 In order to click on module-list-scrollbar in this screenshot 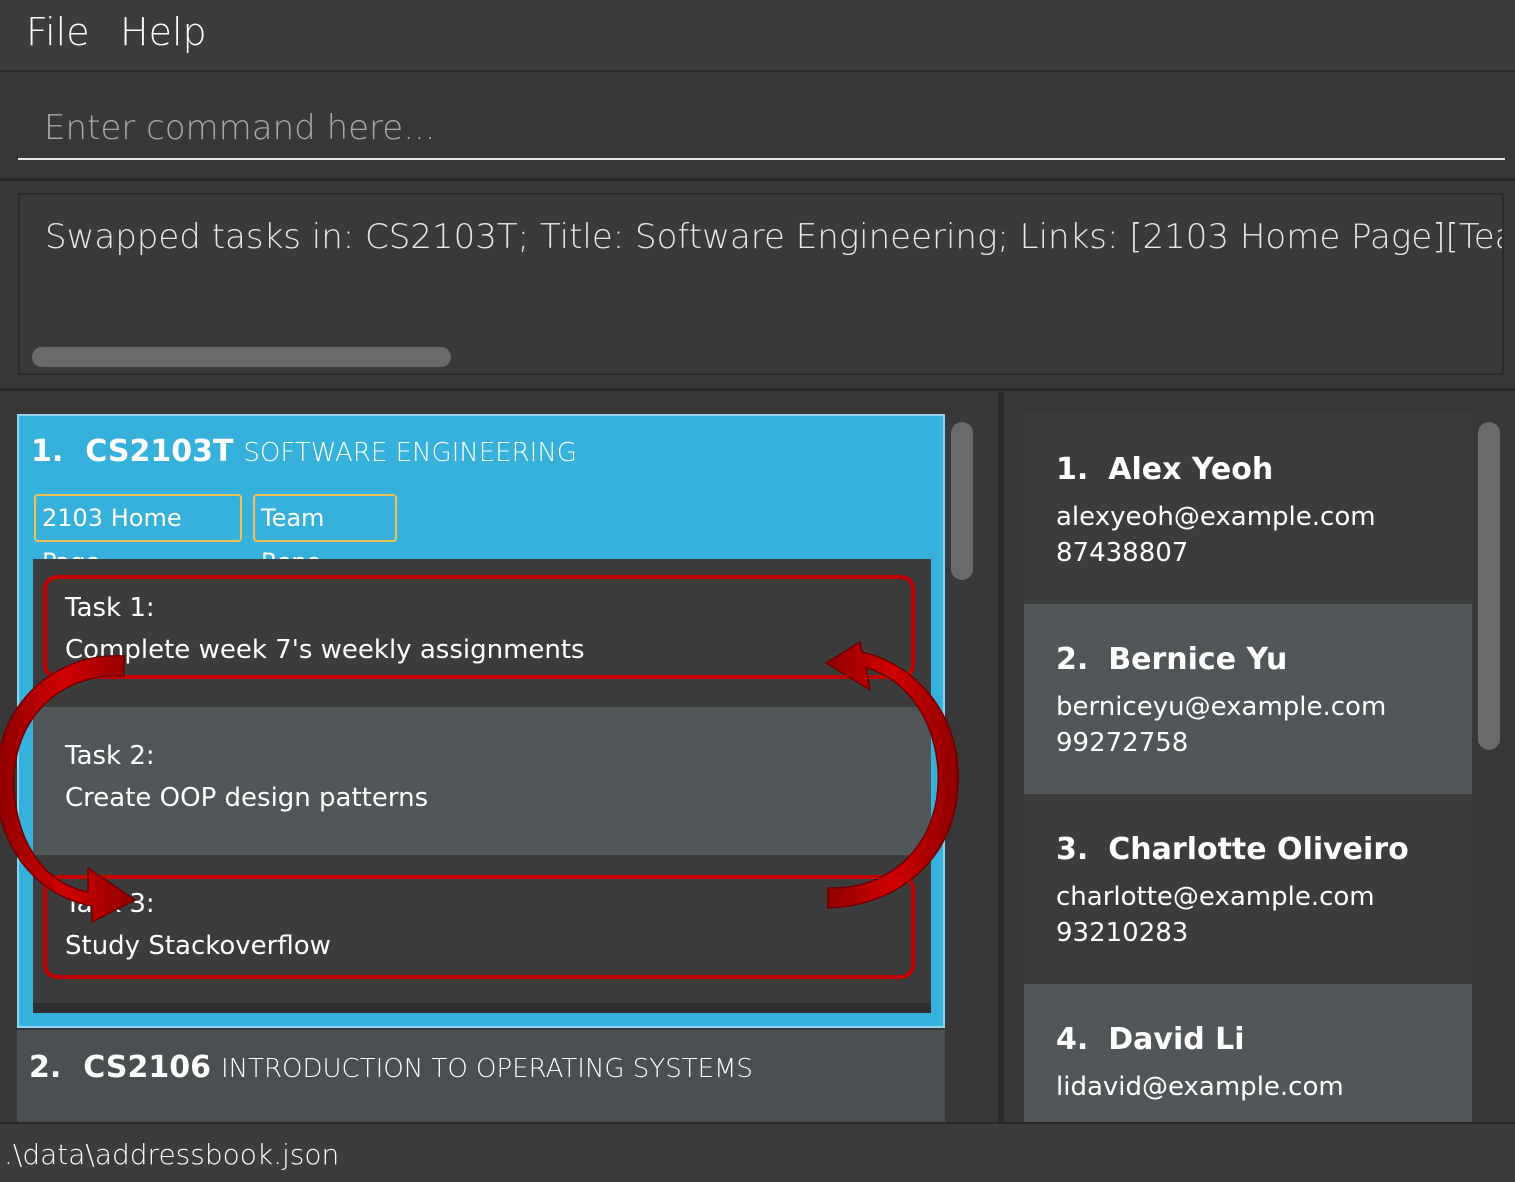, I will do `click(962, 501)`.